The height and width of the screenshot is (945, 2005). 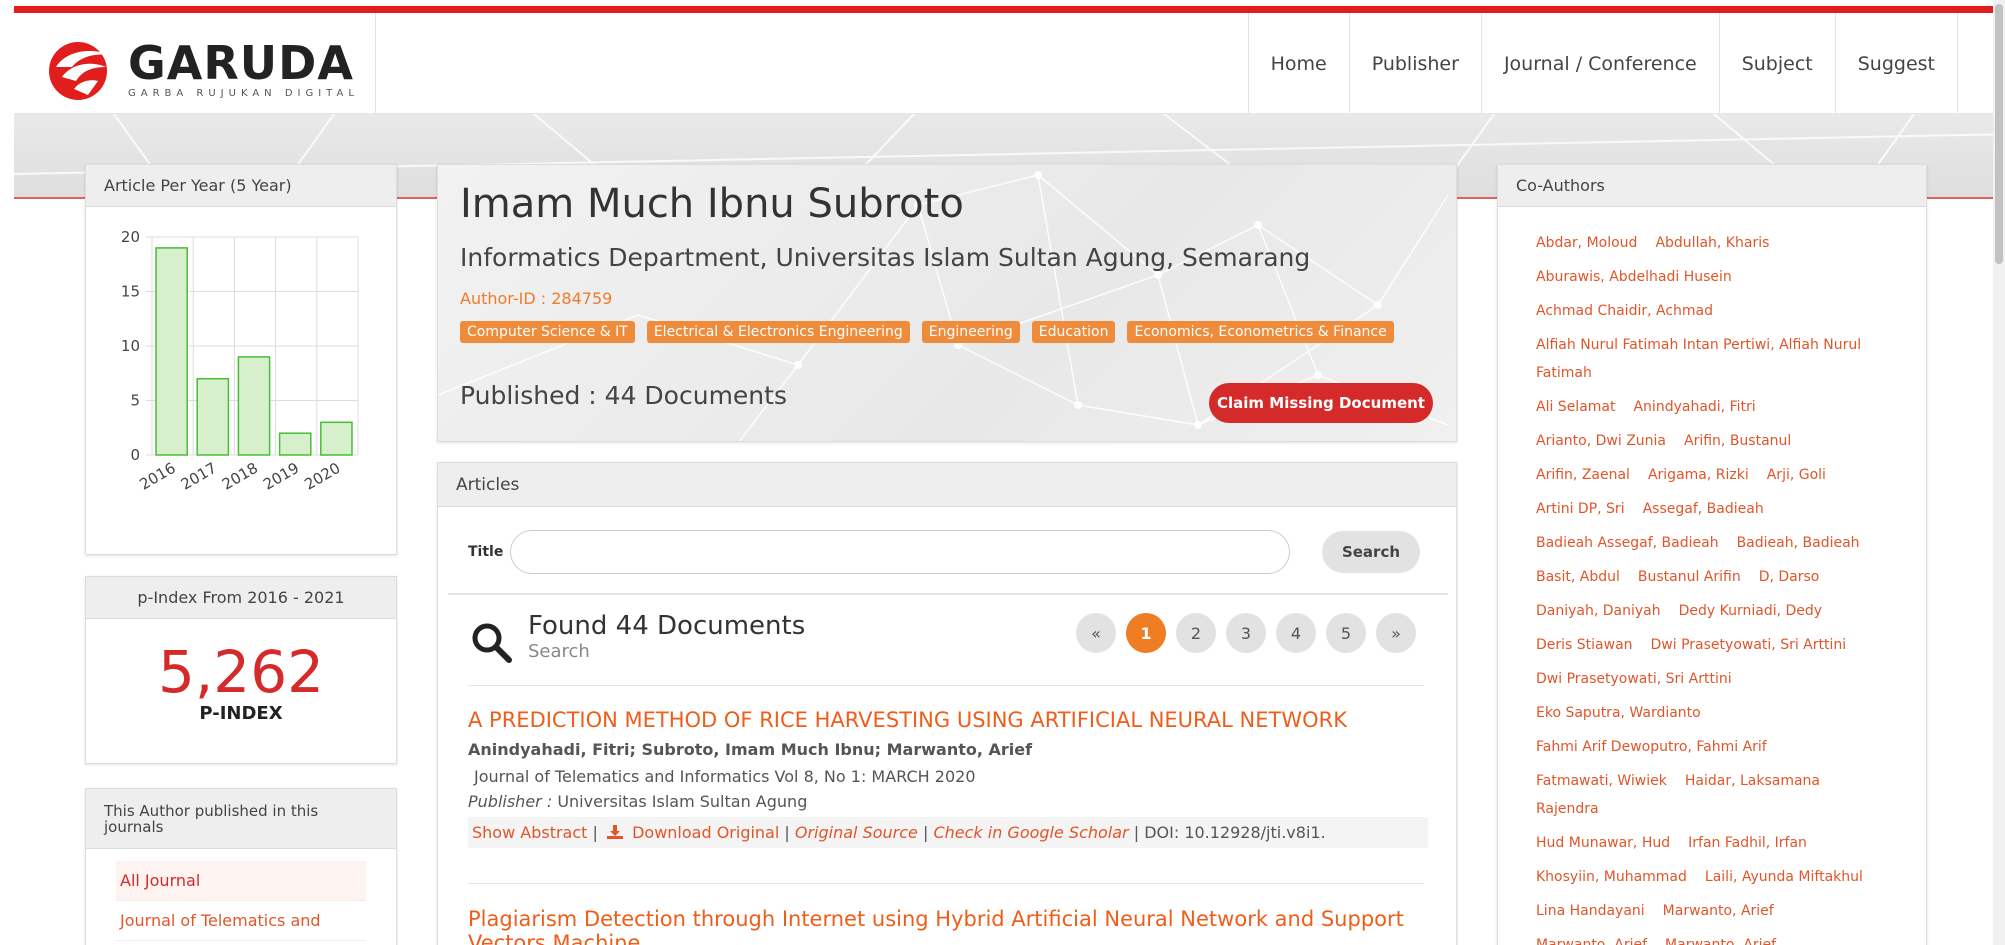 What do you see at coordinates (1747, 843) in the screenshot?
I see `co-author-link: Irfan Fadhil, Irfan` at bounding box center [1747, 843].